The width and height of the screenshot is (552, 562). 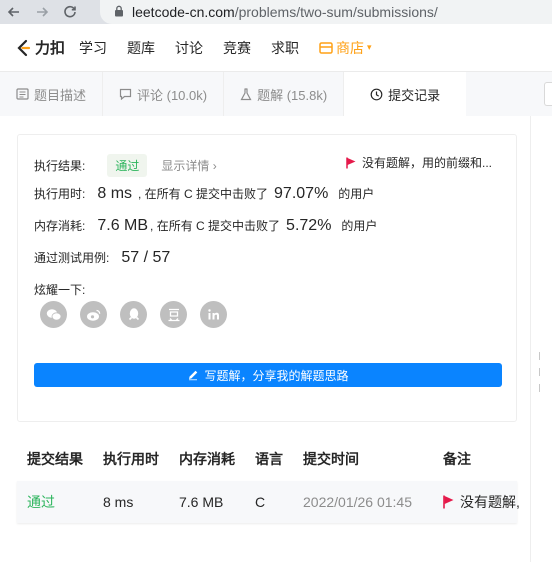 What do you see at coordinates (22, 94) in the screenshot?
I see `document-icon` at bounding box center [22, 94].